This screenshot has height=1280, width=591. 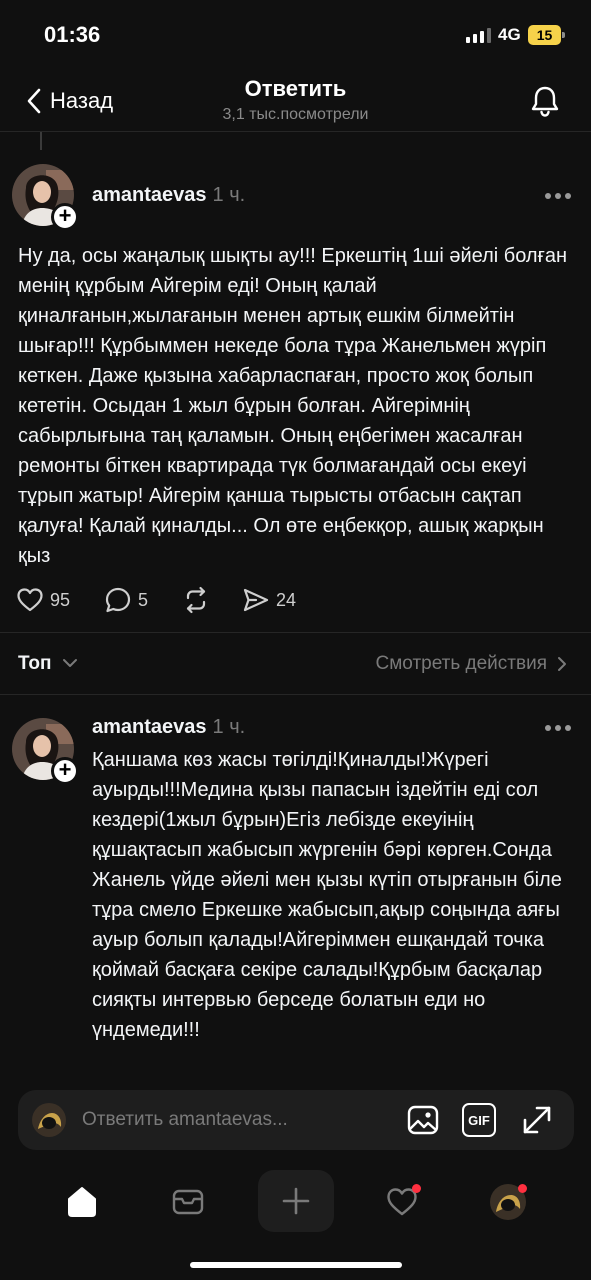 I want to click on post-author: amantaevas 1 ч., so click(x=168, y=195).